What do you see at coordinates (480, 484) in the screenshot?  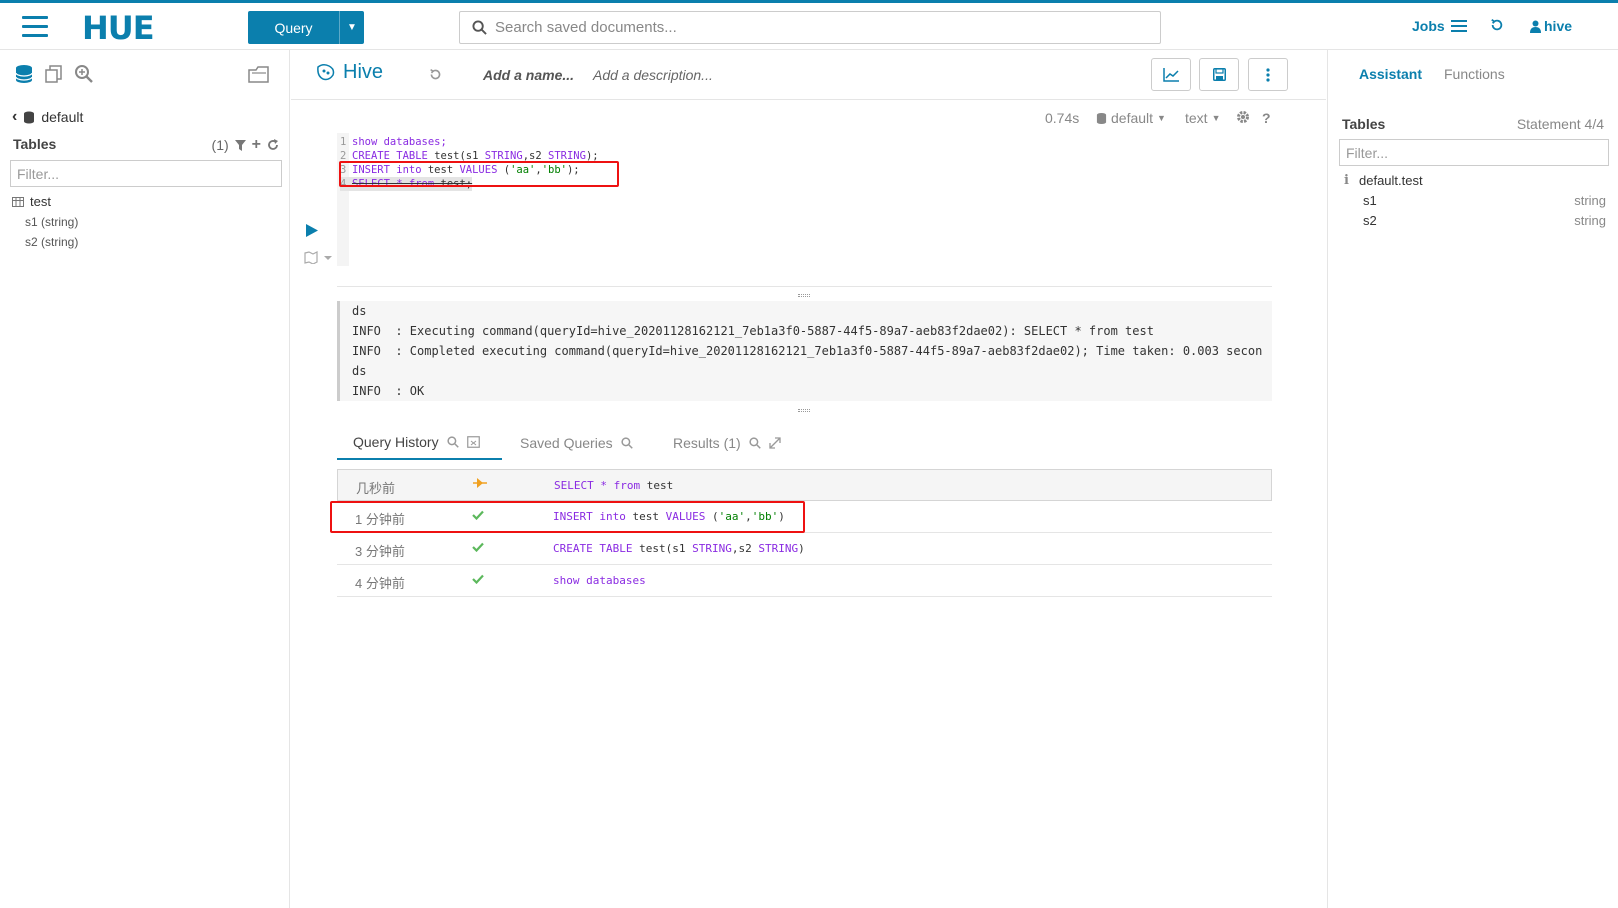 I see `running-icon` at bounding box center [480, 484].